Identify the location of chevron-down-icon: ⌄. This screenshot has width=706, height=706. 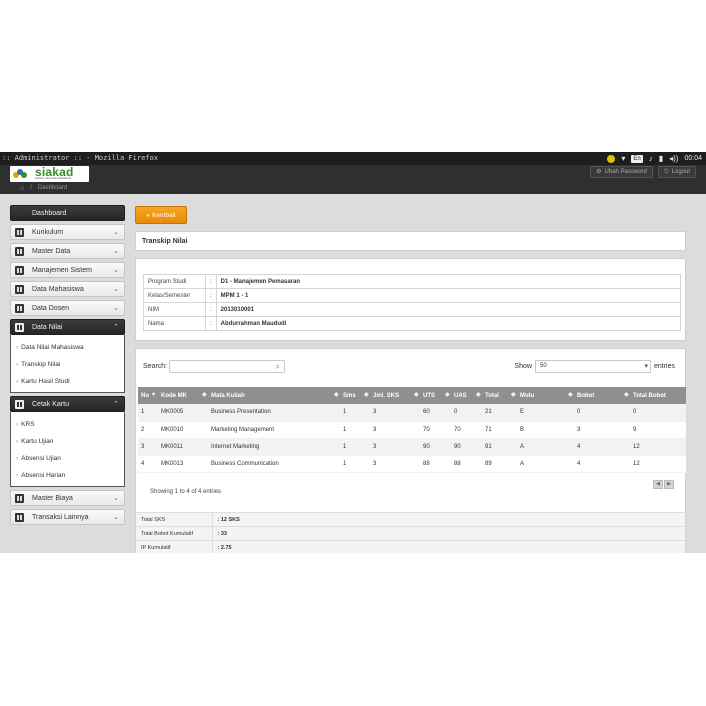
(116, 232).